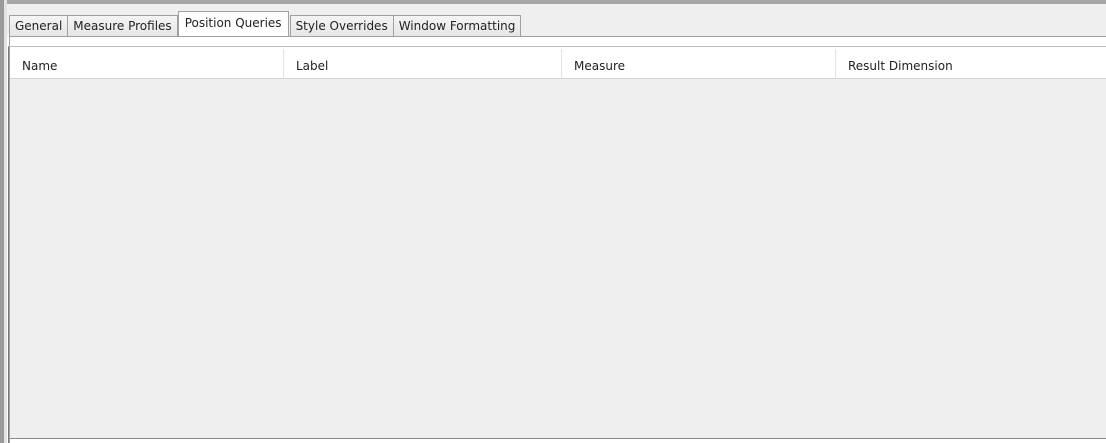 Image resolution: width=1106 pixels, height=443 pixels. Describe the element at coordinates (423, 63) in the screenshot. I see `column-header-label: Label` at that location.